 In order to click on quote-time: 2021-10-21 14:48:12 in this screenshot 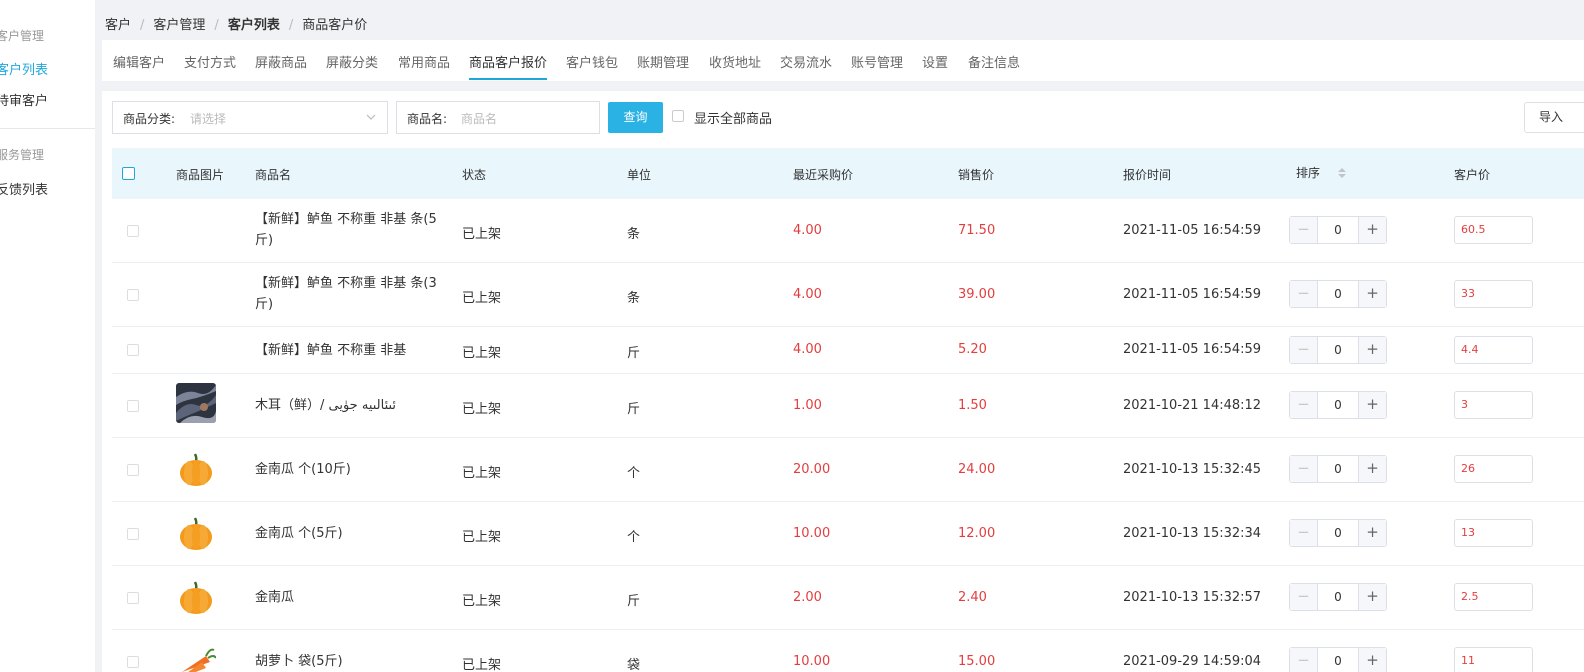, I will do `click(1192, 405)`.